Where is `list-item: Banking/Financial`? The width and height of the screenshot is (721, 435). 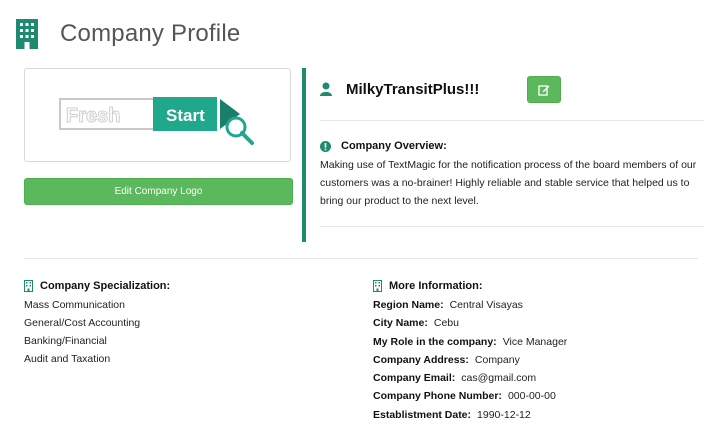 list-item: Banking/Financial is located at coordinates (65, 341).